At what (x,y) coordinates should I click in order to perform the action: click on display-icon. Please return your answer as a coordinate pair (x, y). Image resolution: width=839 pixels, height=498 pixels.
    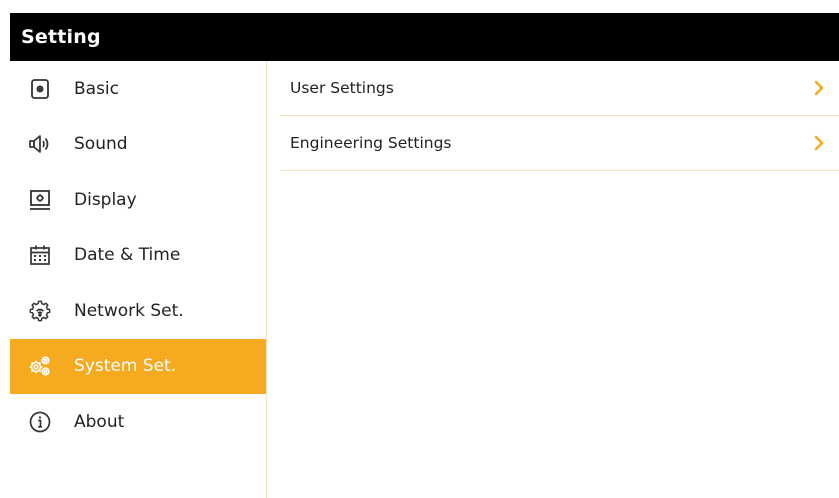
    Looking at the image, I should click on (40, 200).